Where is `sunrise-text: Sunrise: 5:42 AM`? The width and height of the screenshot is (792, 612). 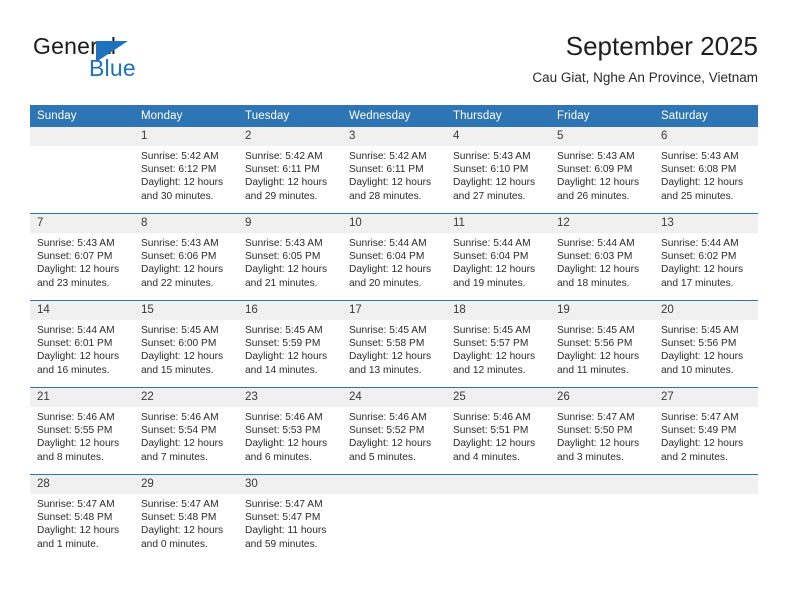 sunrise-text: Sunrise: 5:42 AM is located at coordinates (388, 156).